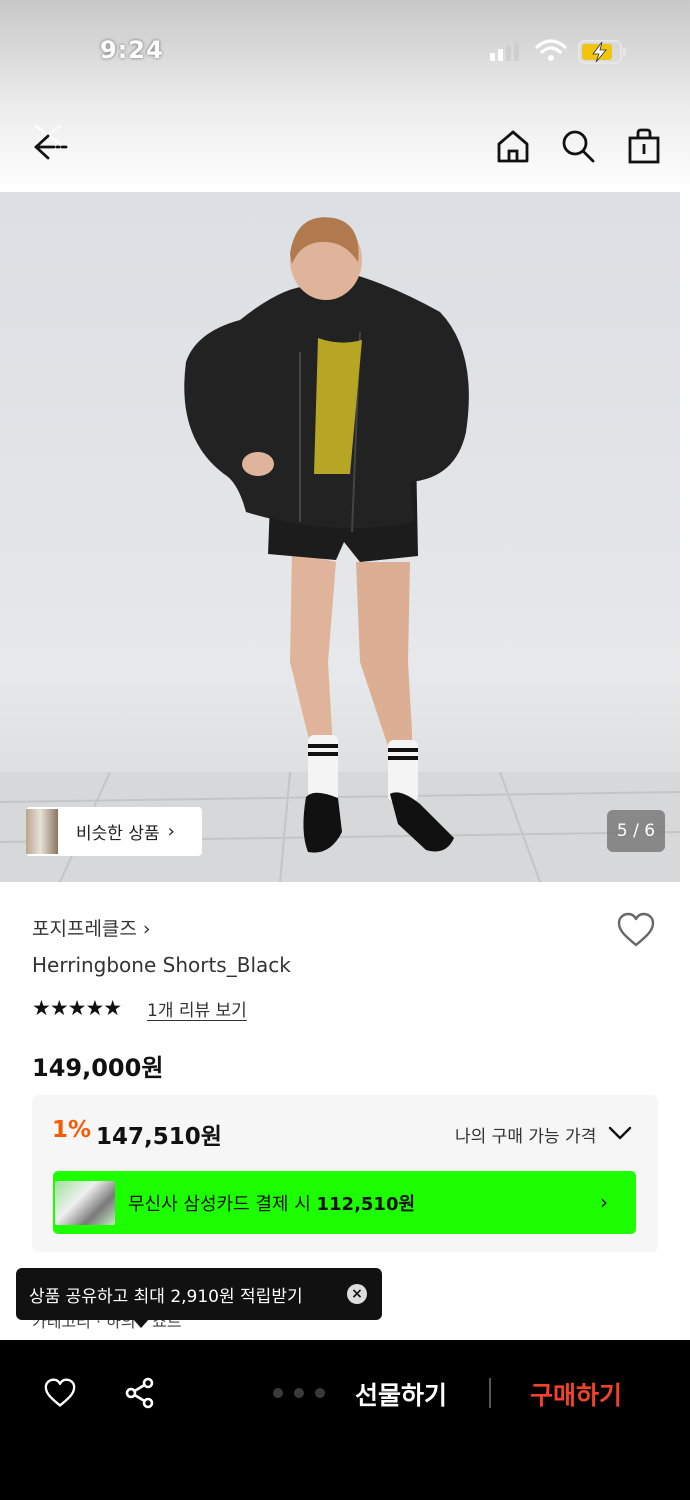 This screenshot has width=690, height=1500. I want to click on product-name: Herringbone Shorts_Black, so click(161, 965).